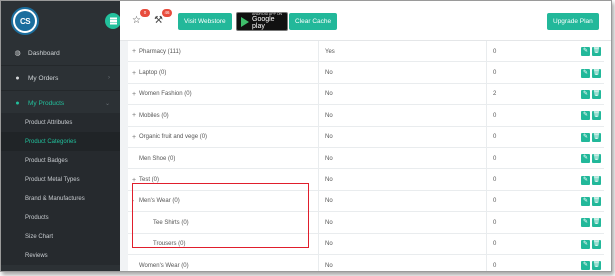 This screenshot has width=615, height=276. Describe the element at coordinates (60, 122) in the screenshot. I see `sidebar-subitem-product-attributes: Product Attributes` at that location.